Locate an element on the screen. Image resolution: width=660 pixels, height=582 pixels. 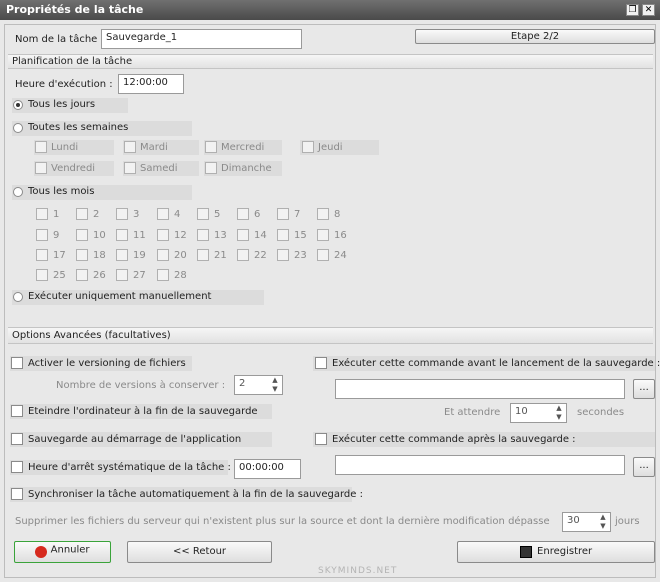
month-day-label: 6 is located at coordinates (257, 214).